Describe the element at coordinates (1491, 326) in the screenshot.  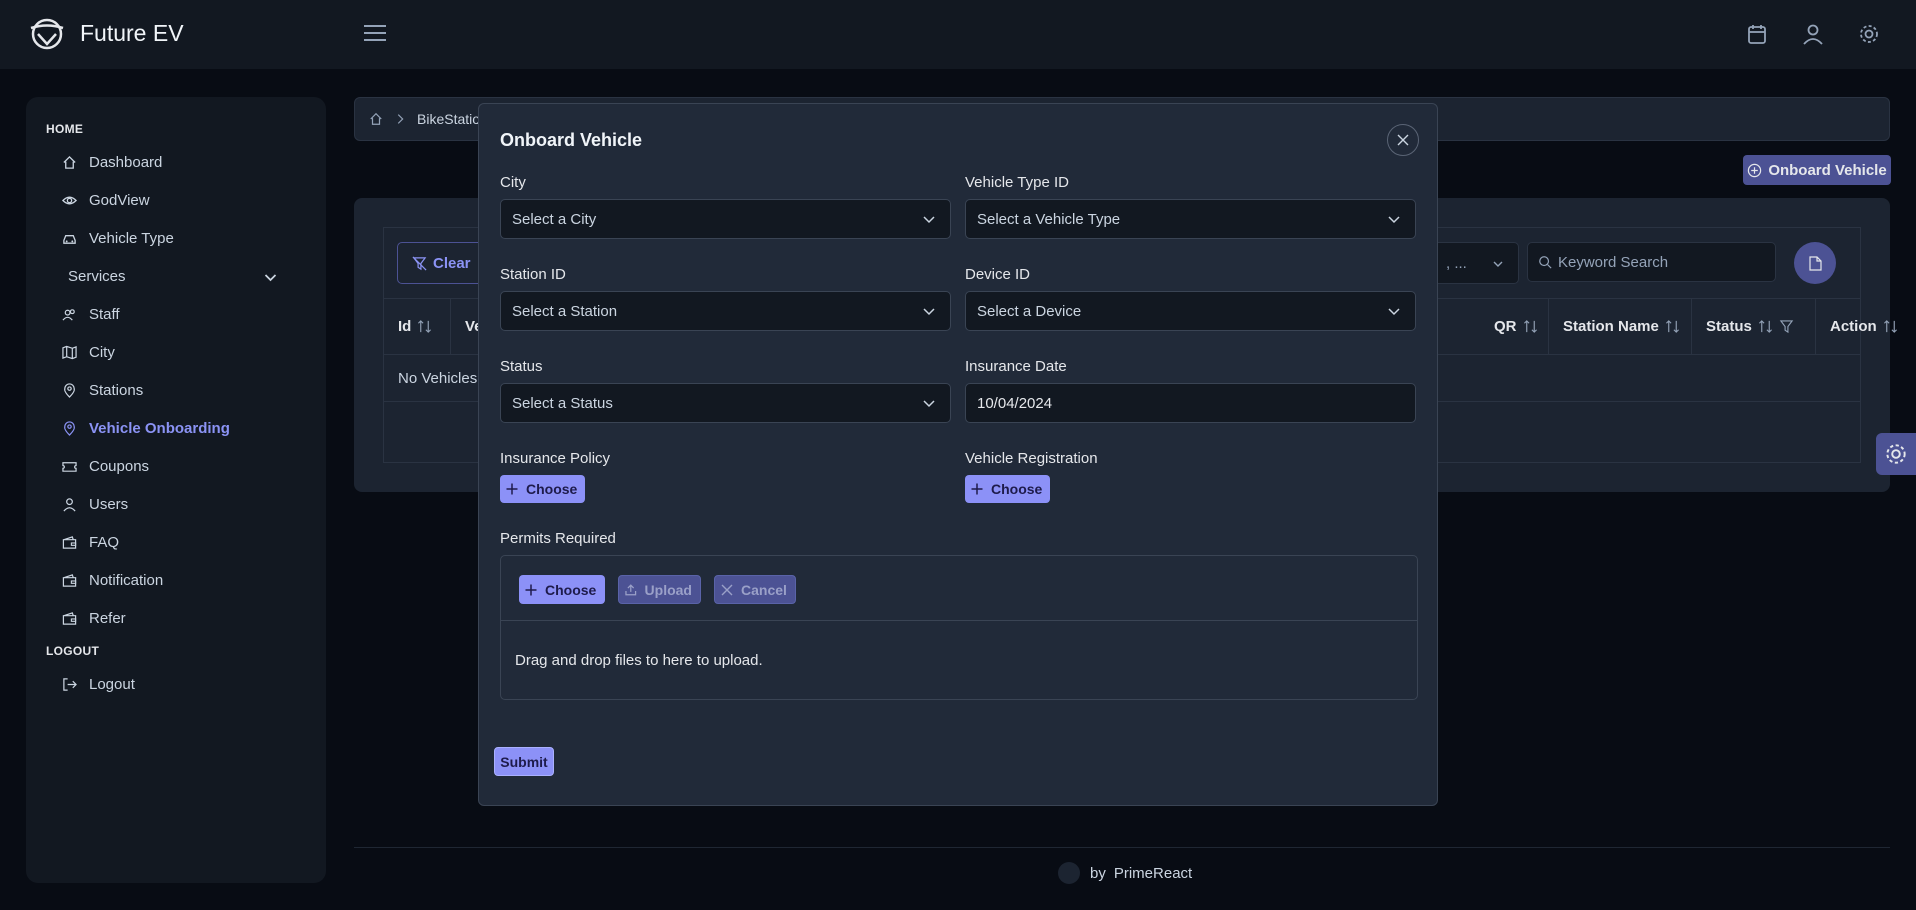
I see `column-header-qr: QR` at that location.